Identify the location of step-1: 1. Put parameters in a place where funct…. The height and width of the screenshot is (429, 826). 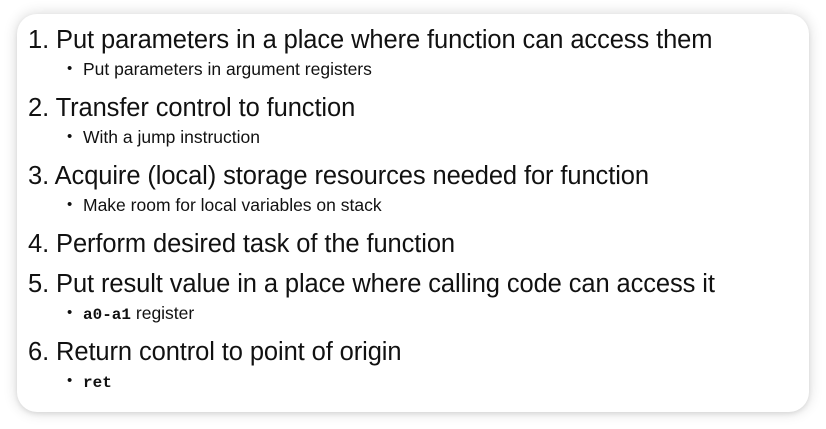
(371, 53).